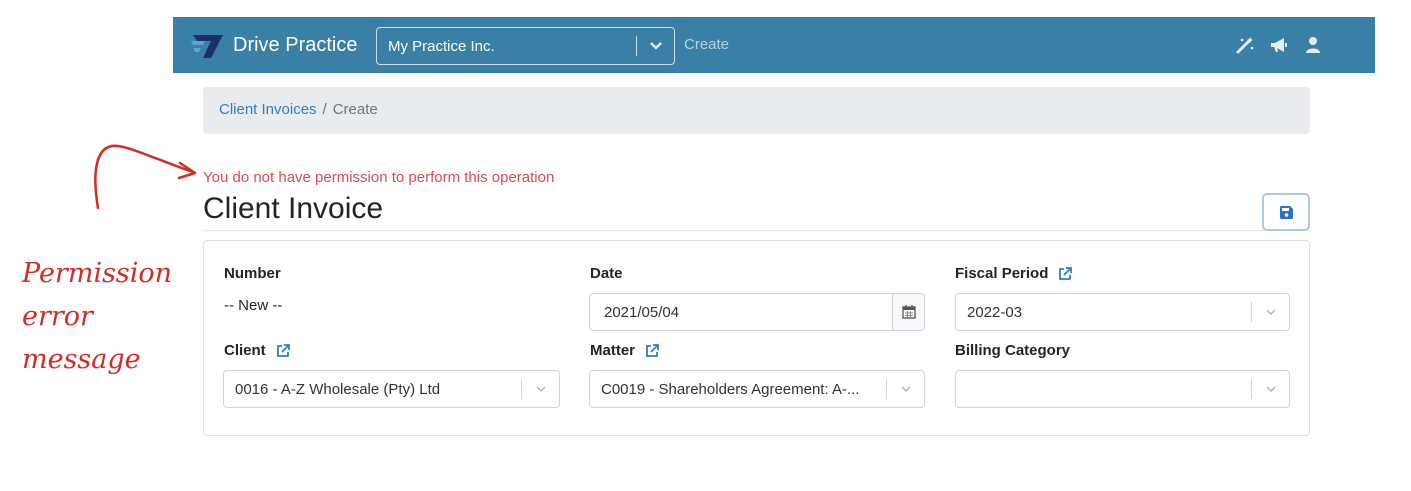 The image size is (1411, 491). Describe the element at coordinates (268, 109) in the screenshot. I see `breadcrumb-client-invoices: Client Invoices` at that location.